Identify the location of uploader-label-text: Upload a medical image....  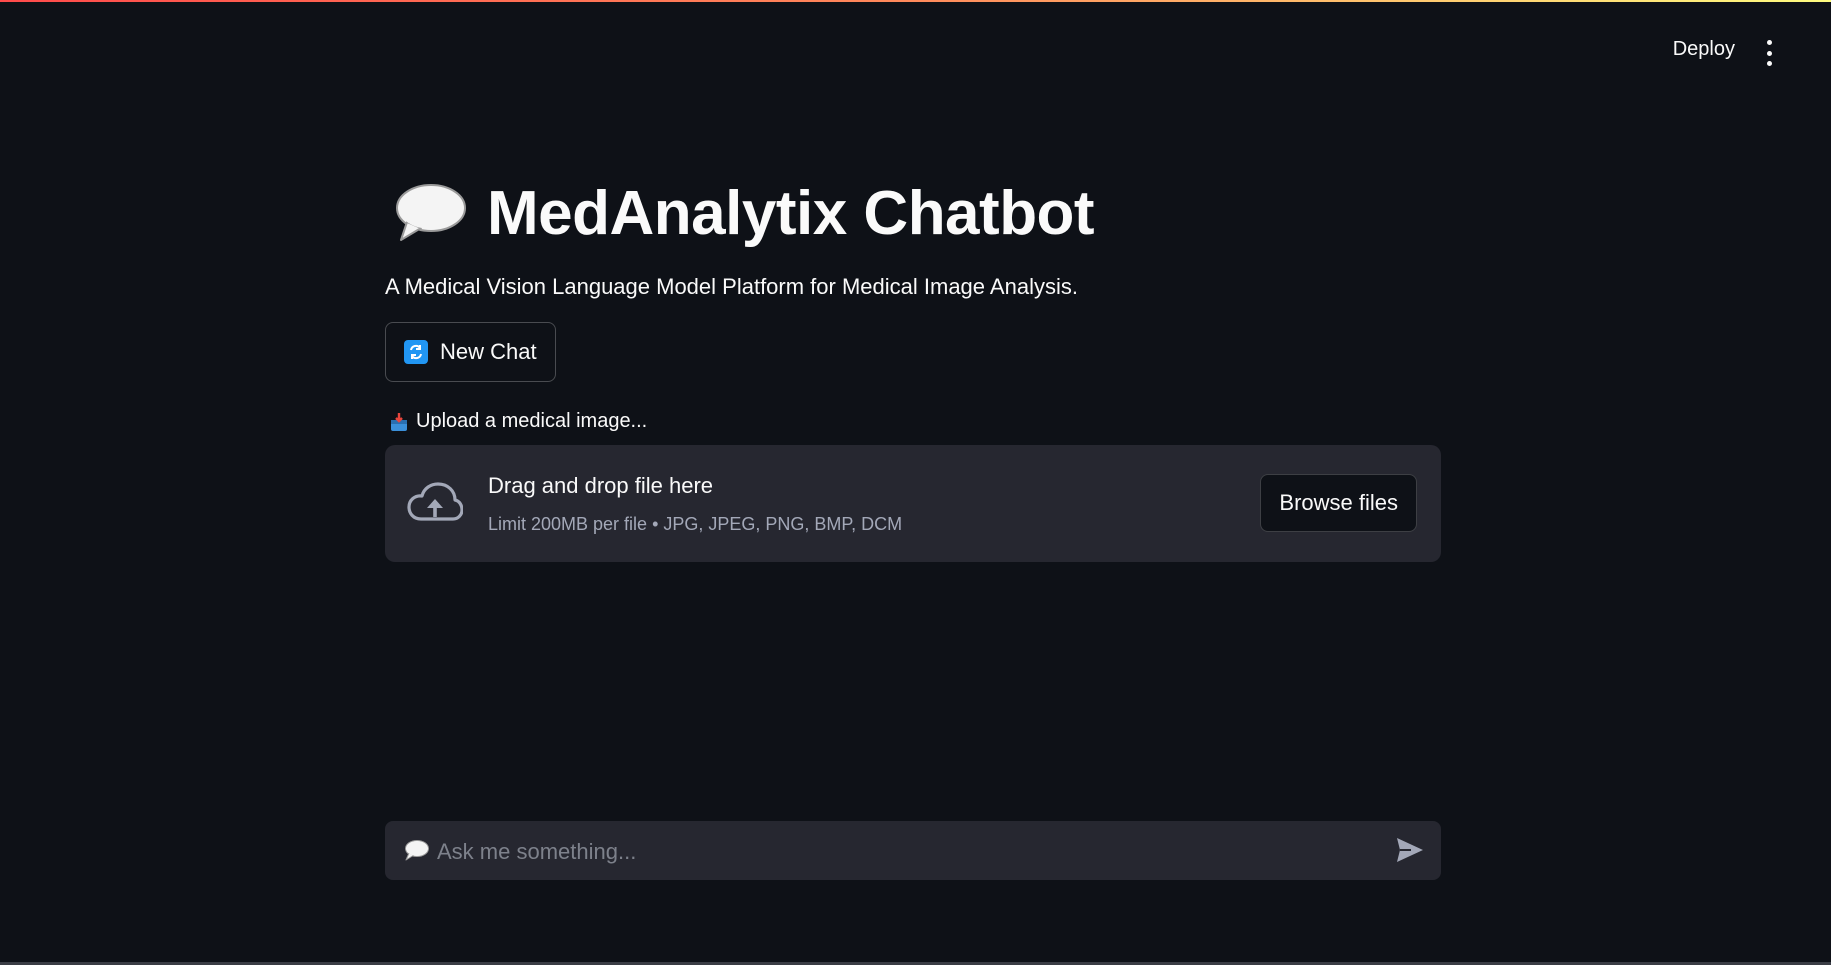
(532, 421).